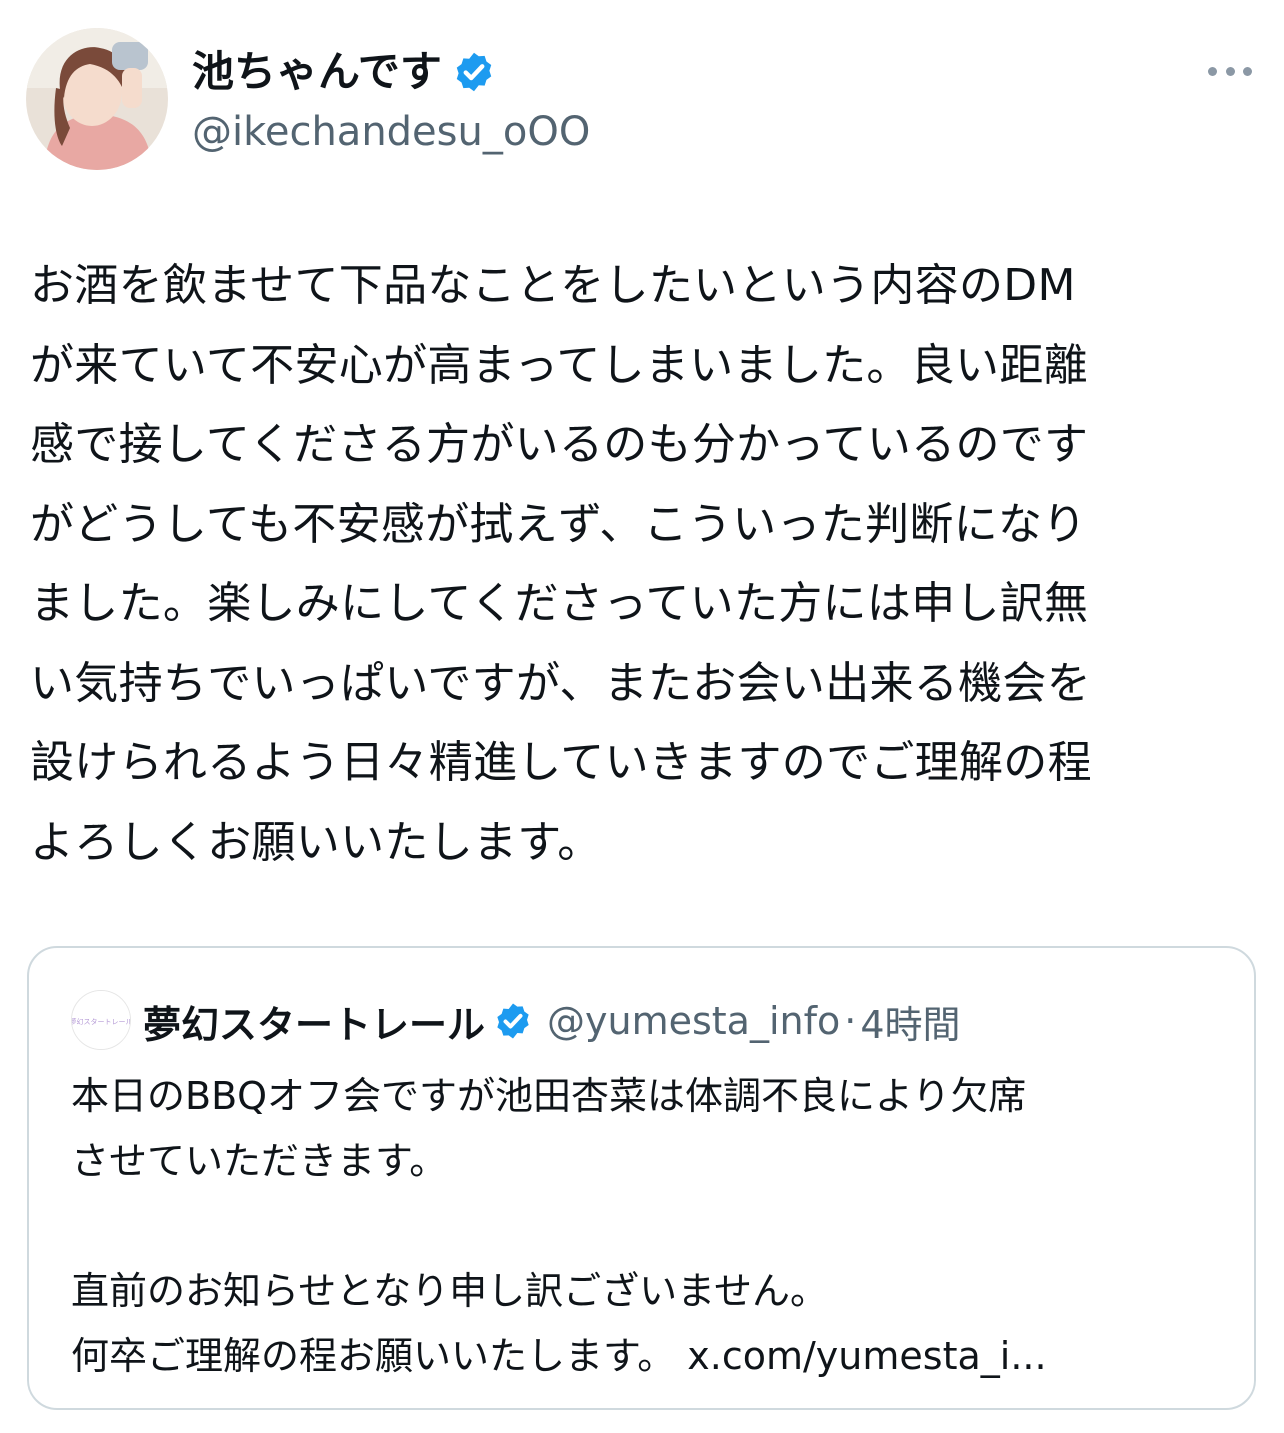 The width and height of the screenshot is (1284, 1433). What do you see at coordinates (910, 1021) in the screenshot?
I see `quoted-tweet-timestamp: 4時間` at bounding box center [910, 1021].